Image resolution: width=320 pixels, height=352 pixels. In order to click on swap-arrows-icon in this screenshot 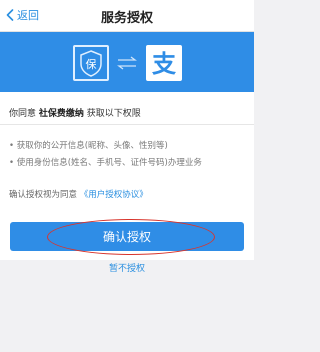, I will do `click(127, 63)`.